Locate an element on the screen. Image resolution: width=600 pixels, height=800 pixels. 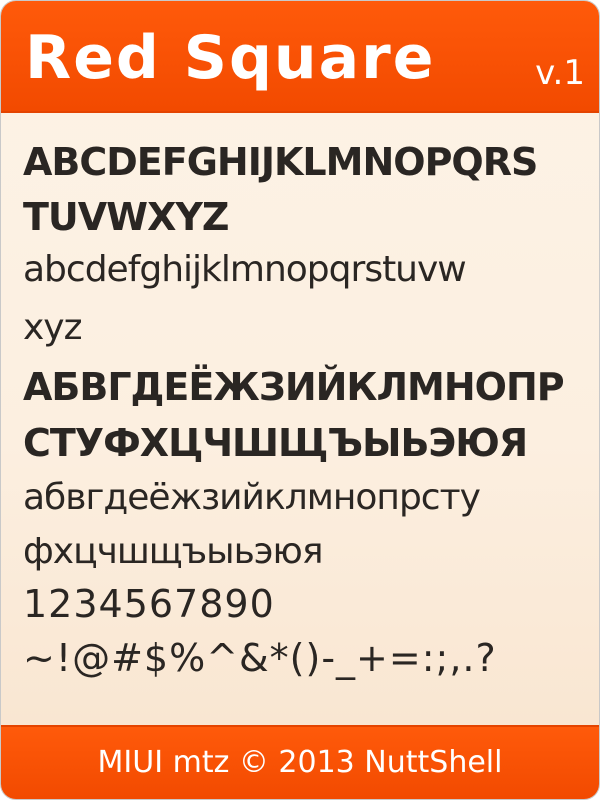
credit-text: MIUI mtz © 2013 NuttShell is located at coordinates (300, 762).